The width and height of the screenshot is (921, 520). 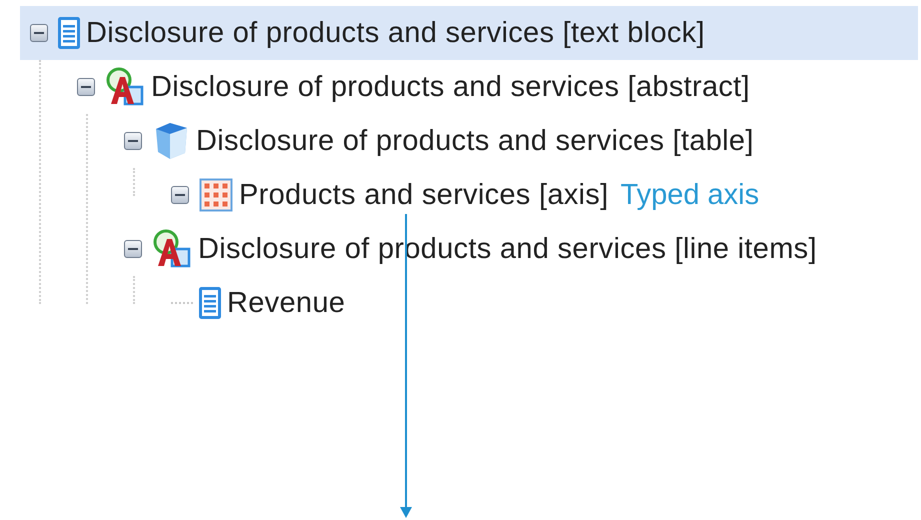 What do you see at coordinates (216, 195) in the screenshot?
I see `grid-icon` at bounding box center [216, 195].